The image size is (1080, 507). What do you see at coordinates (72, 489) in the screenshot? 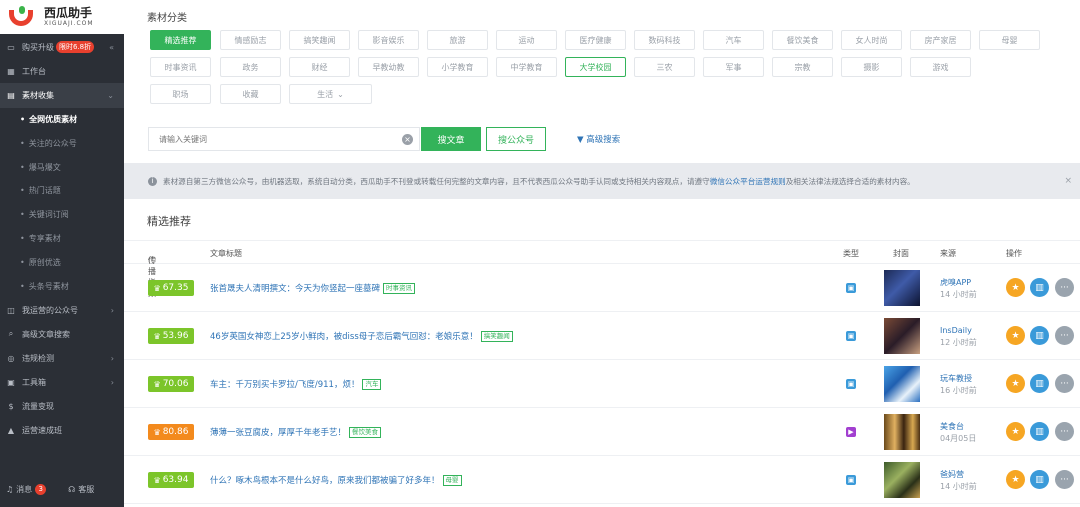
I see `headset-icon: ☊` at bounding box center [72, 489].